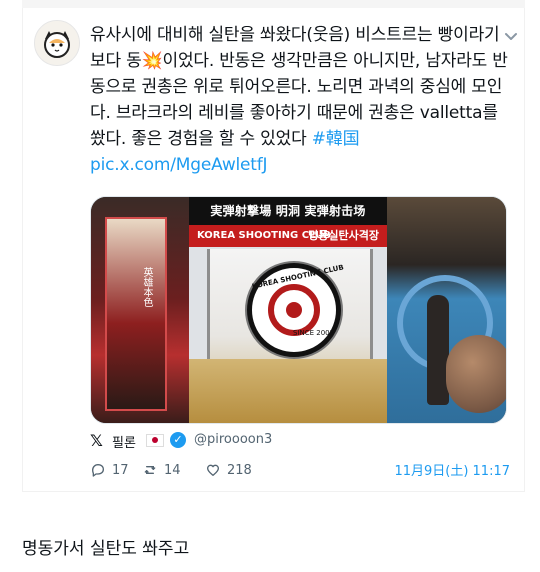  What do you see at coordinates (155, 440) in the screenshot?
I see `japan-flag-icon` at bounding box center [155, 440].